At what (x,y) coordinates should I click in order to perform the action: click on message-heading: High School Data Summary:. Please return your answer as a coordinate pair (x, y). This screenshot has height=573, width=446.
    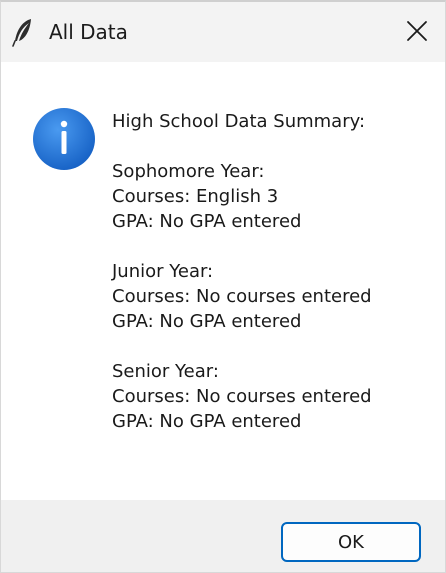
    Looking at the image, I should click on (239, 121).